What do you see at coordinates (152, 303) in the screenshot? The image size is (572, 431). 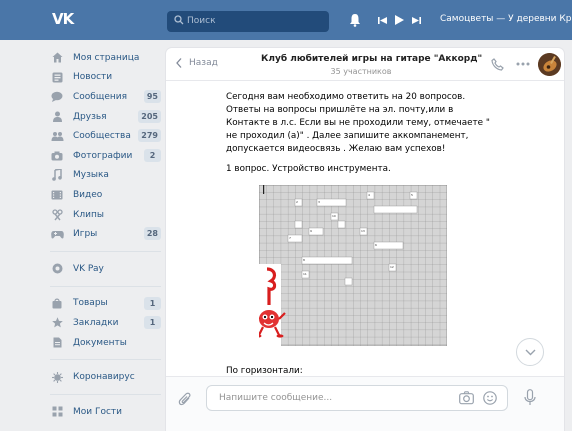 I see `goods-count-badge: 1` at bounding box center [152, 303].